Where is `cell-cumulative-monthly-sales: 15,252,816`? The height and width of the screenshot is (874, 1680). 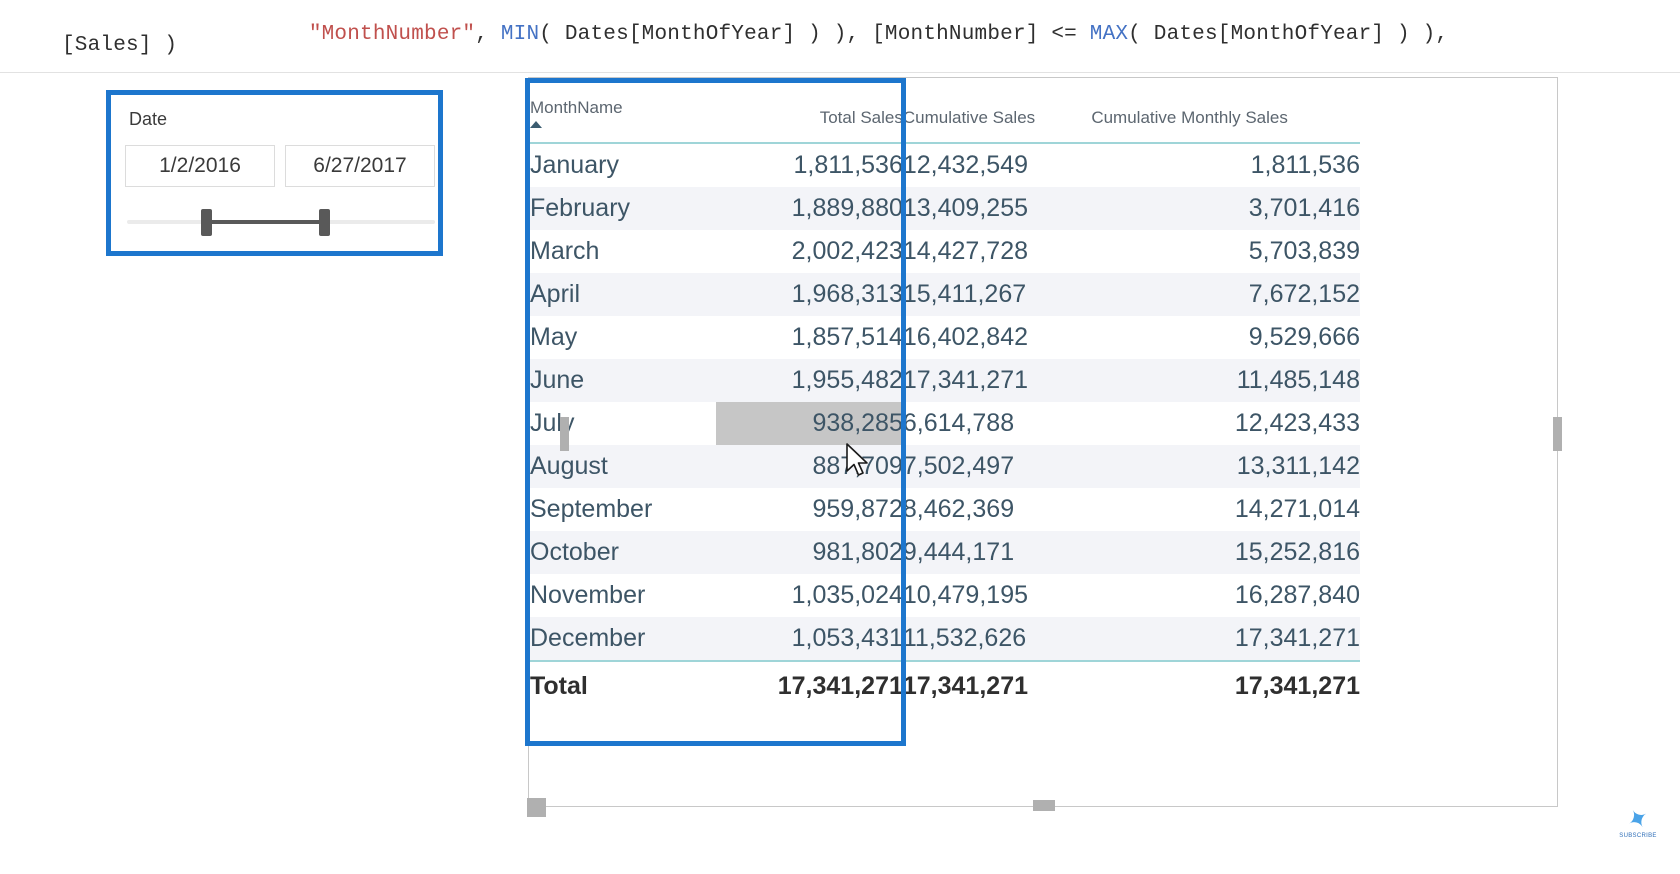 cell-cumulative-monthly-sales: 15,252,816 is located at coordinates (1225, 552).